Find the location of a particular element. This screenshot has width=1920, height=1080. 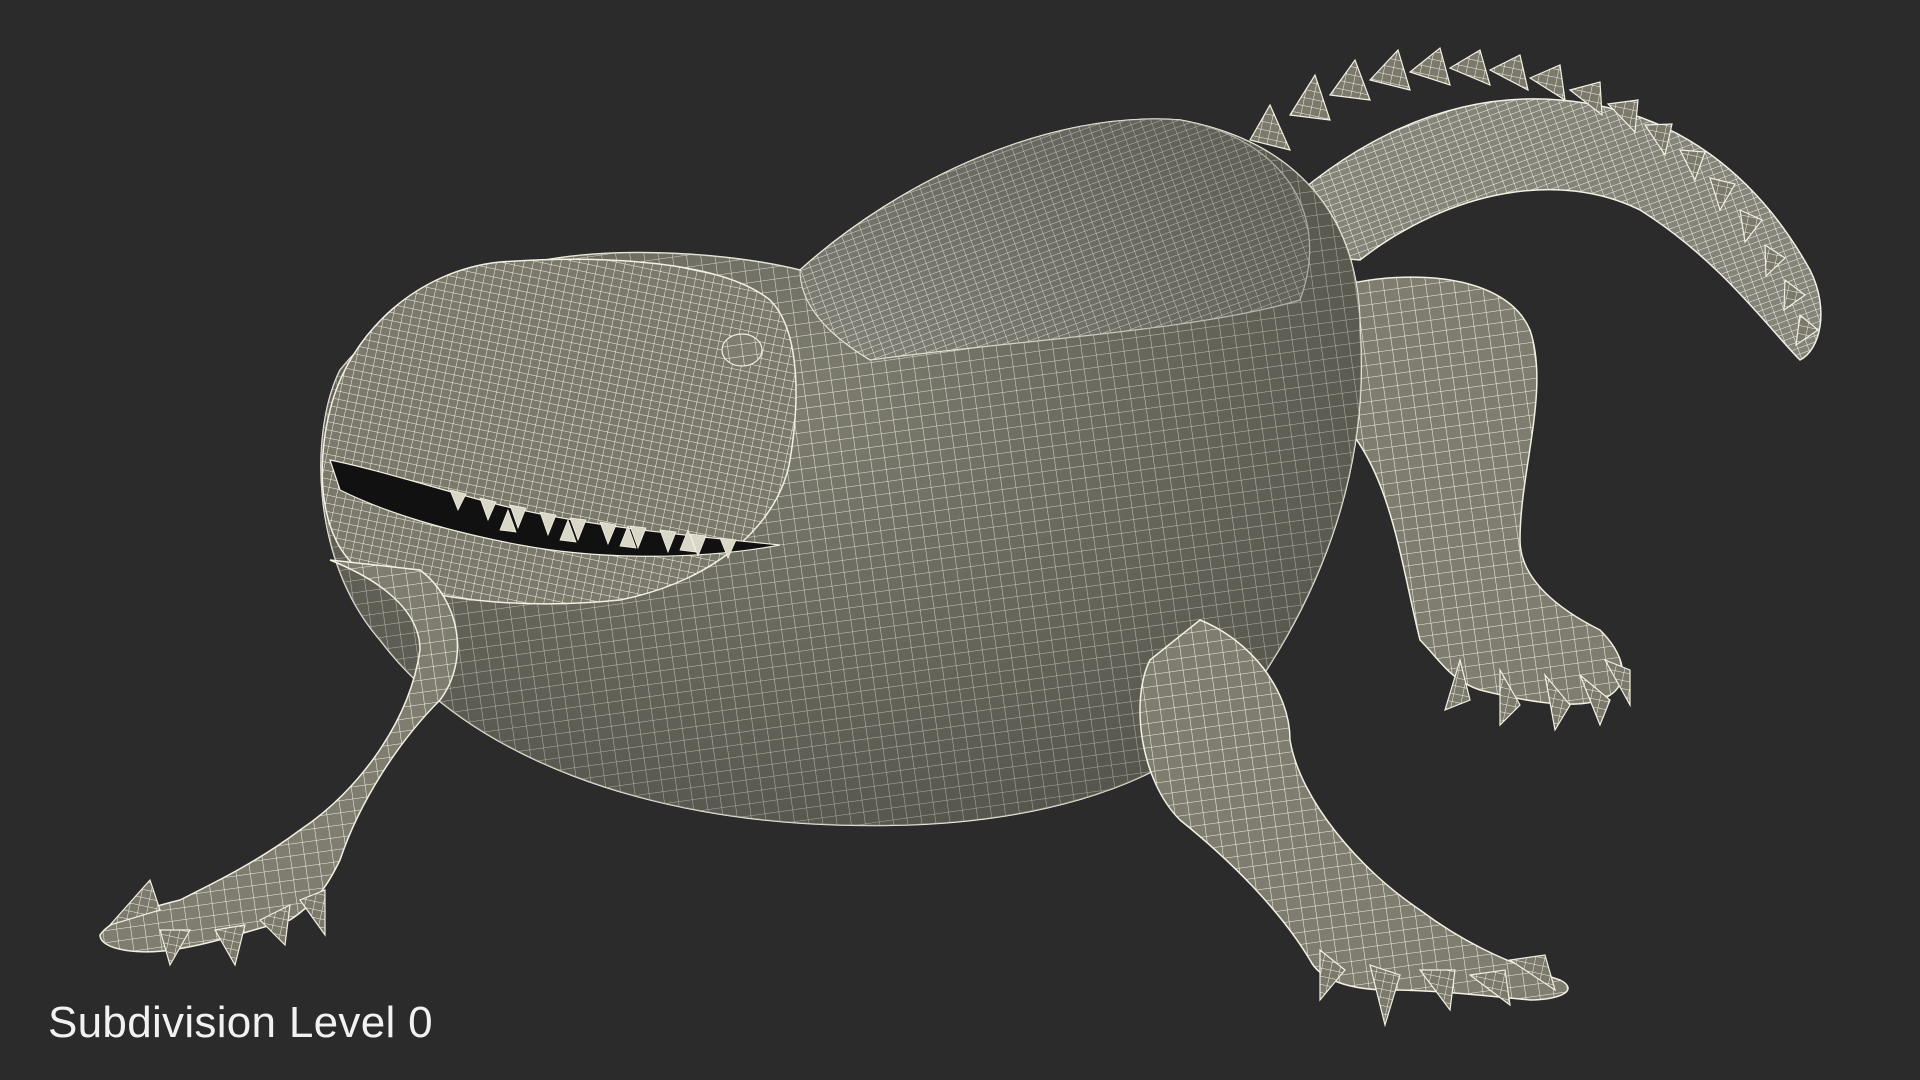

subdivision-level-caption: Subdivision Level 0 is located at coordinates (240, 1022).